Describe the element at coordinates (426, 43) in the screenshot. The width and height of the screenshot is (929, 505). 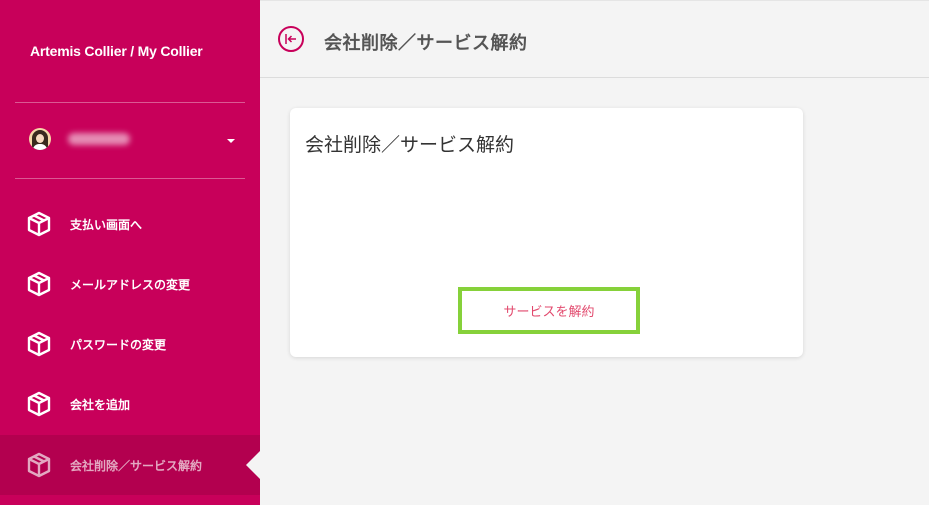
I see `page-title: 会社削除／サービス解約` at that location.